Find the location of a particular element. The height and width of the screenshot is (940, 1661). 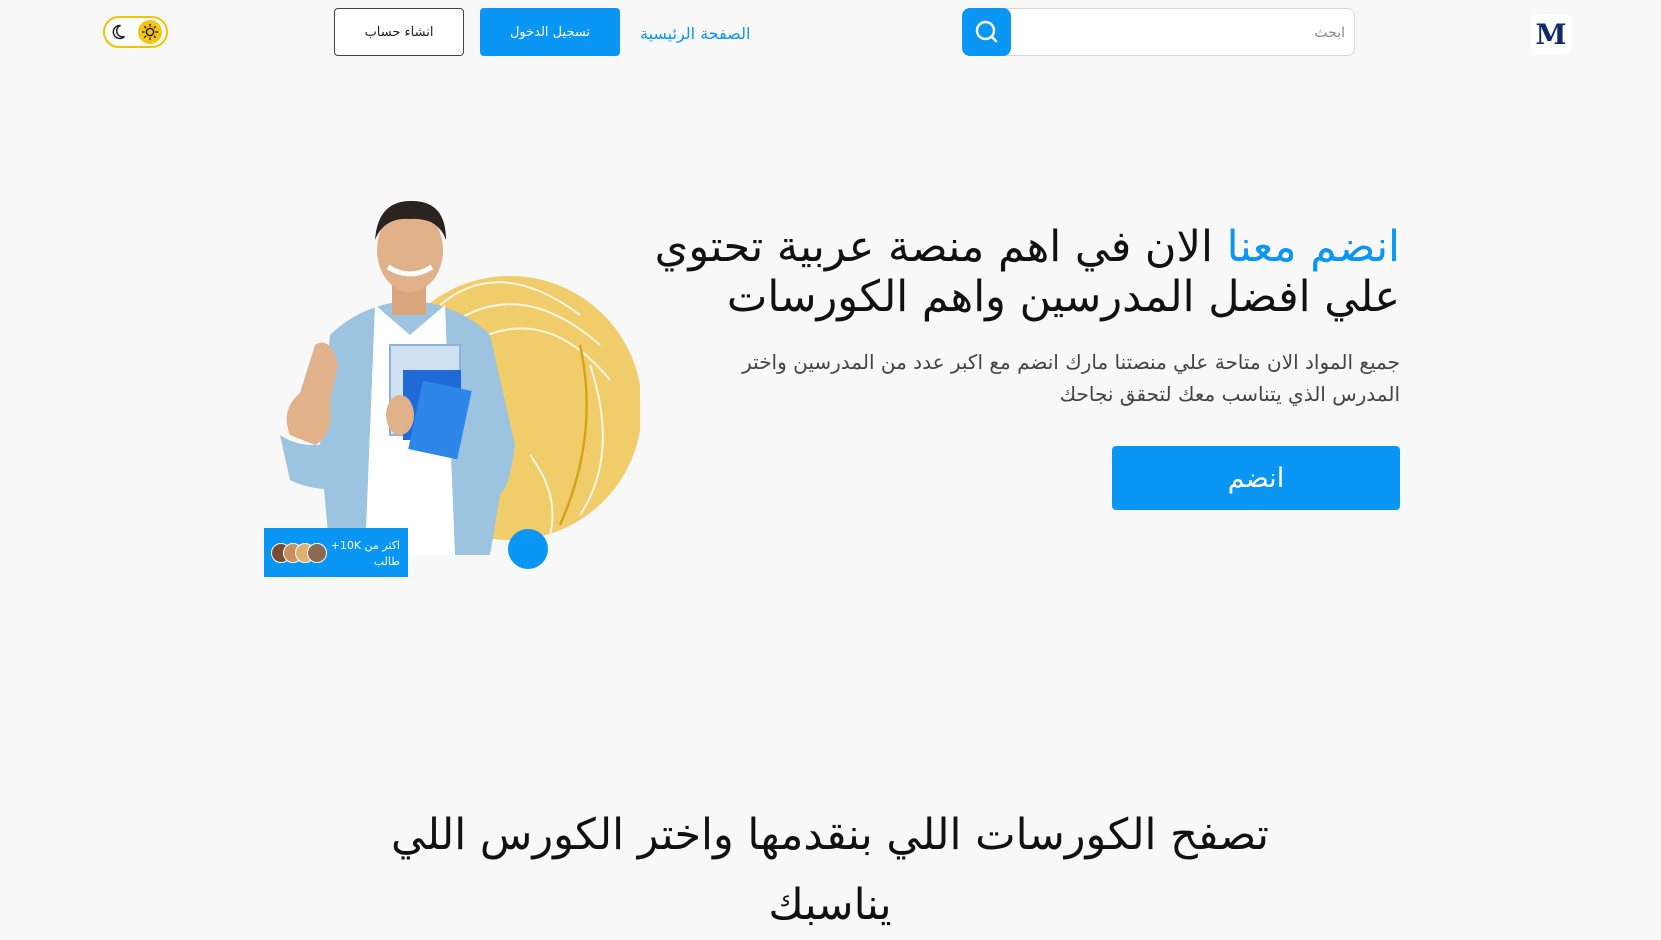

search-bar is located at coordinates (1158, 32).